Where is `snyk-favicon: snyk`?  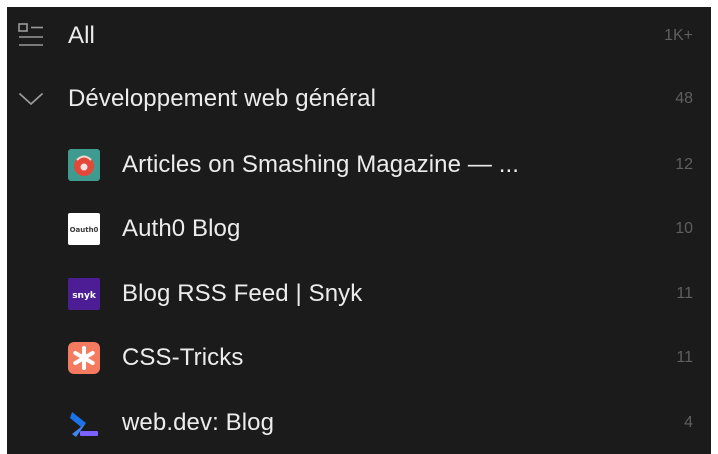
snyk-favicon: snyk is located at coordinates (84, 294).